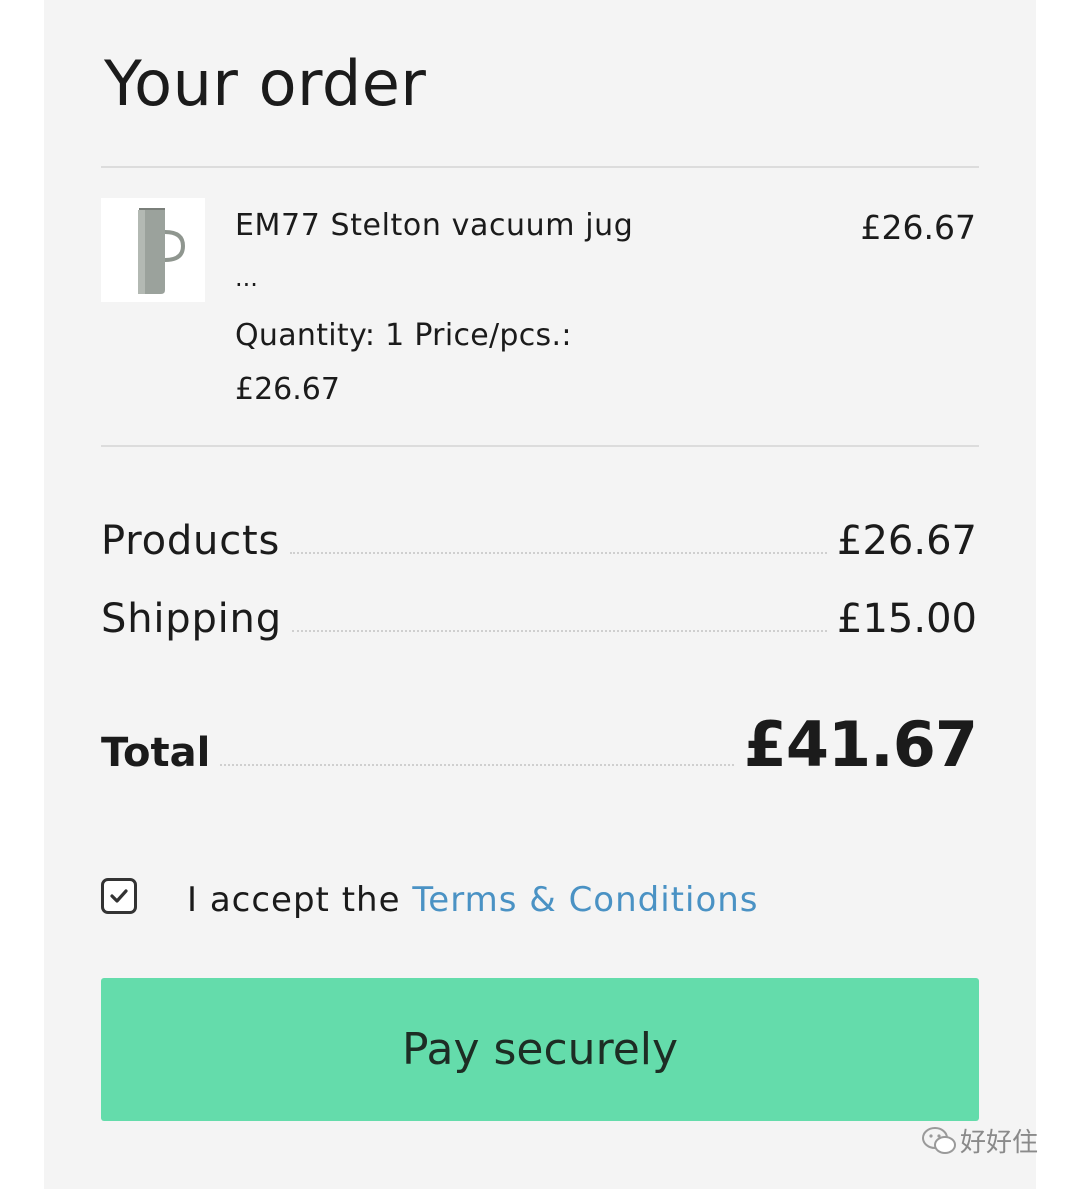 This screenshot has height=1189, width=1080. What do you see at coordinates (585, 900) in the screenshot?
I see `terms-link: Terms & Conditions` at bounding box center [585, 900].